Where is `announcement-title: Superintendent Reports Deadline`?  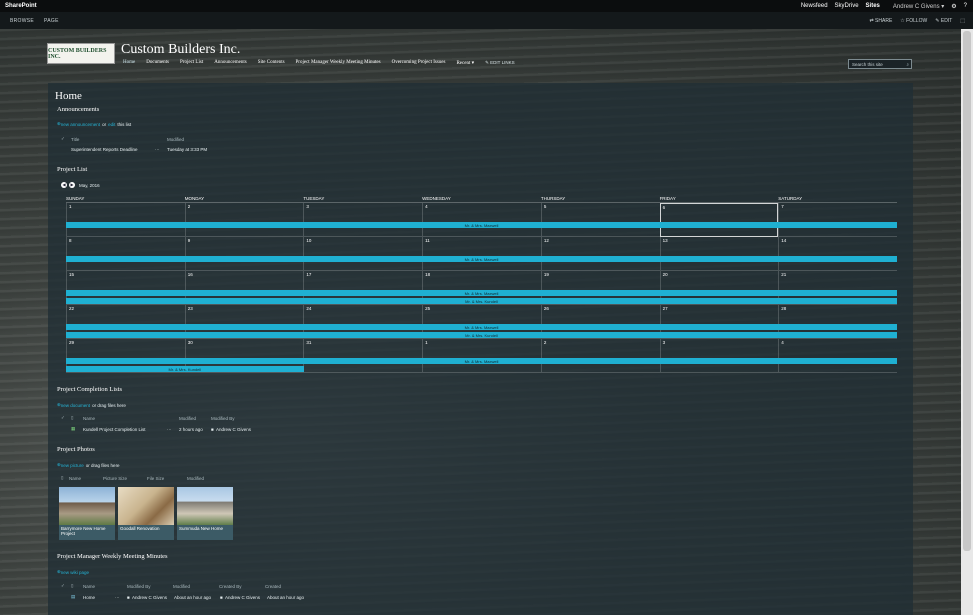
announcement-title: Superintendent Reports Deadline is located at coordinates (113, 149).